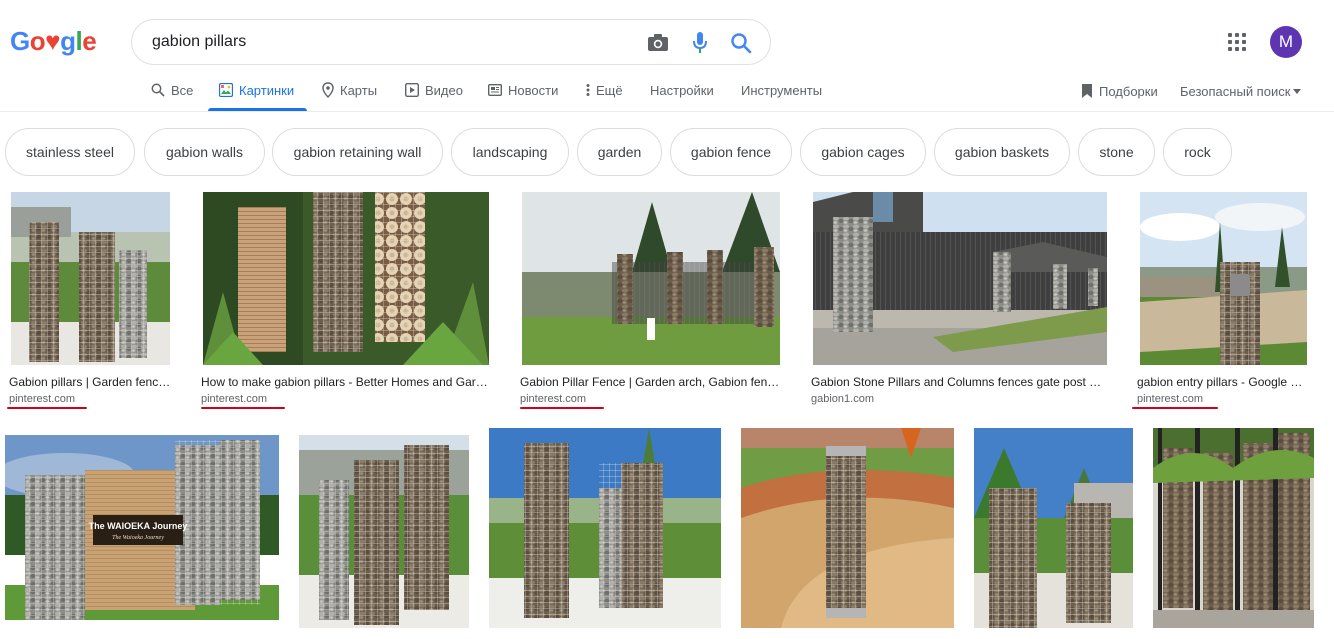  What do you see at coordinates (1297, 91) in the screenshot?
I see `caret-down-icon` at bounding box center [1297, 91].